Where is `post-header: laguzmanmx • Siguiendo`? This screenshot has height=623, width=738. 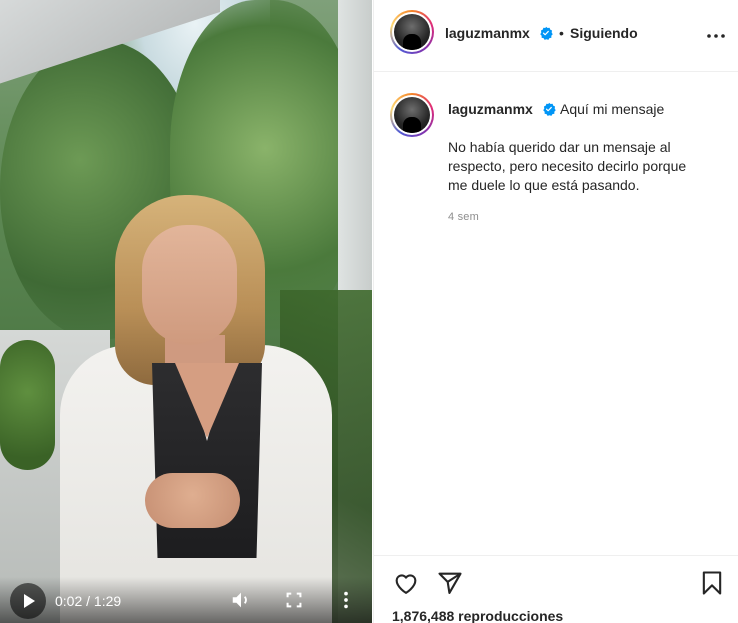 post-header: laguzmanmx • Siguiendo is located at coordinates (556, 36).